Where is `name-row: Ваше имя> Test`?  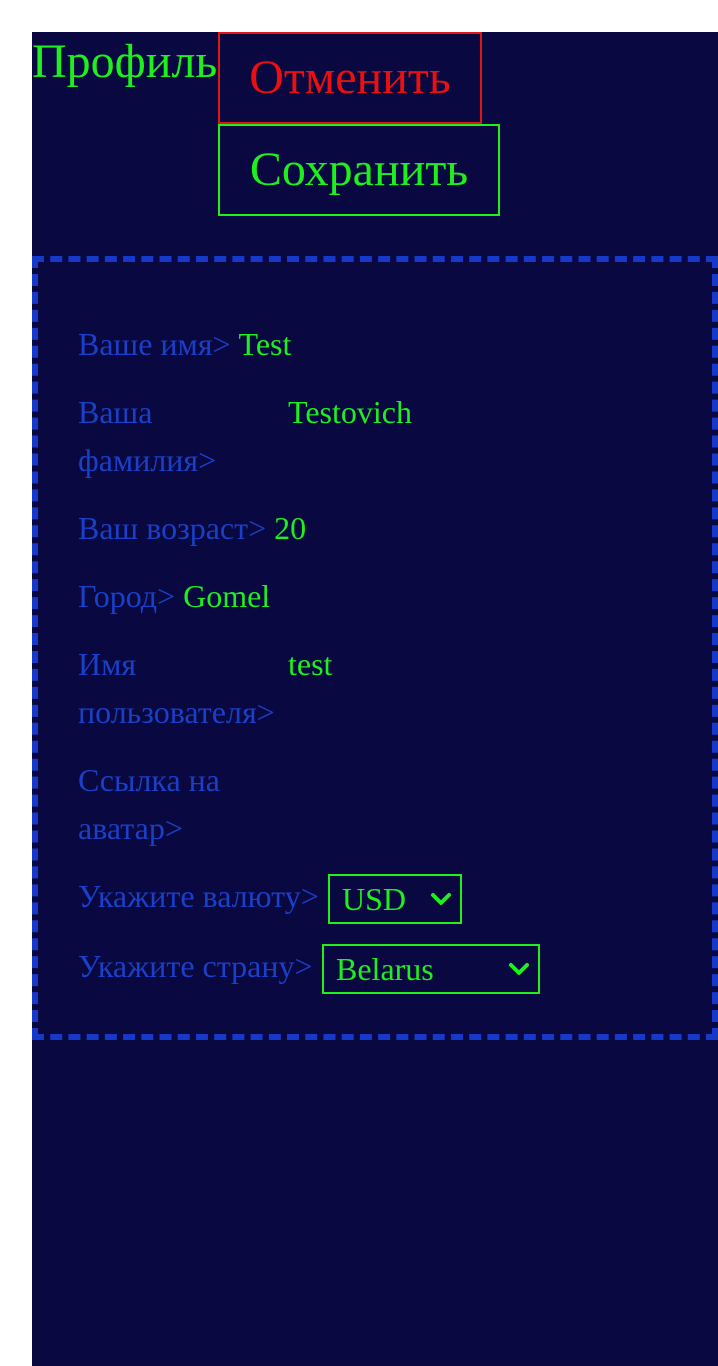
name-row: Ваше имя> Test is located at coordinates (184, 344).